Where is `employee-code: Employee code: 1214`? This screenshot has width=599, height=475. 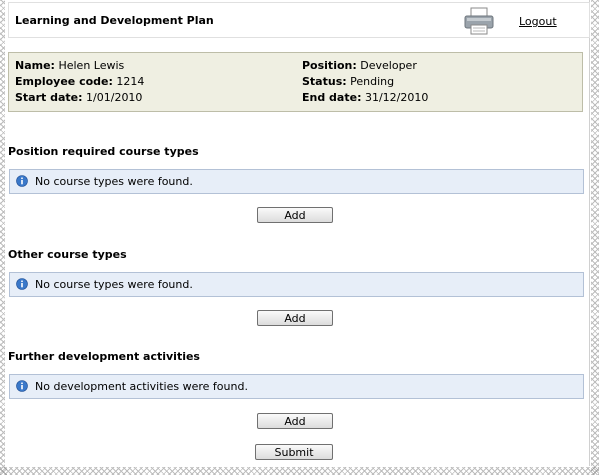 employee-code: Employee code: 1214 is located at coordinates (79, 81).